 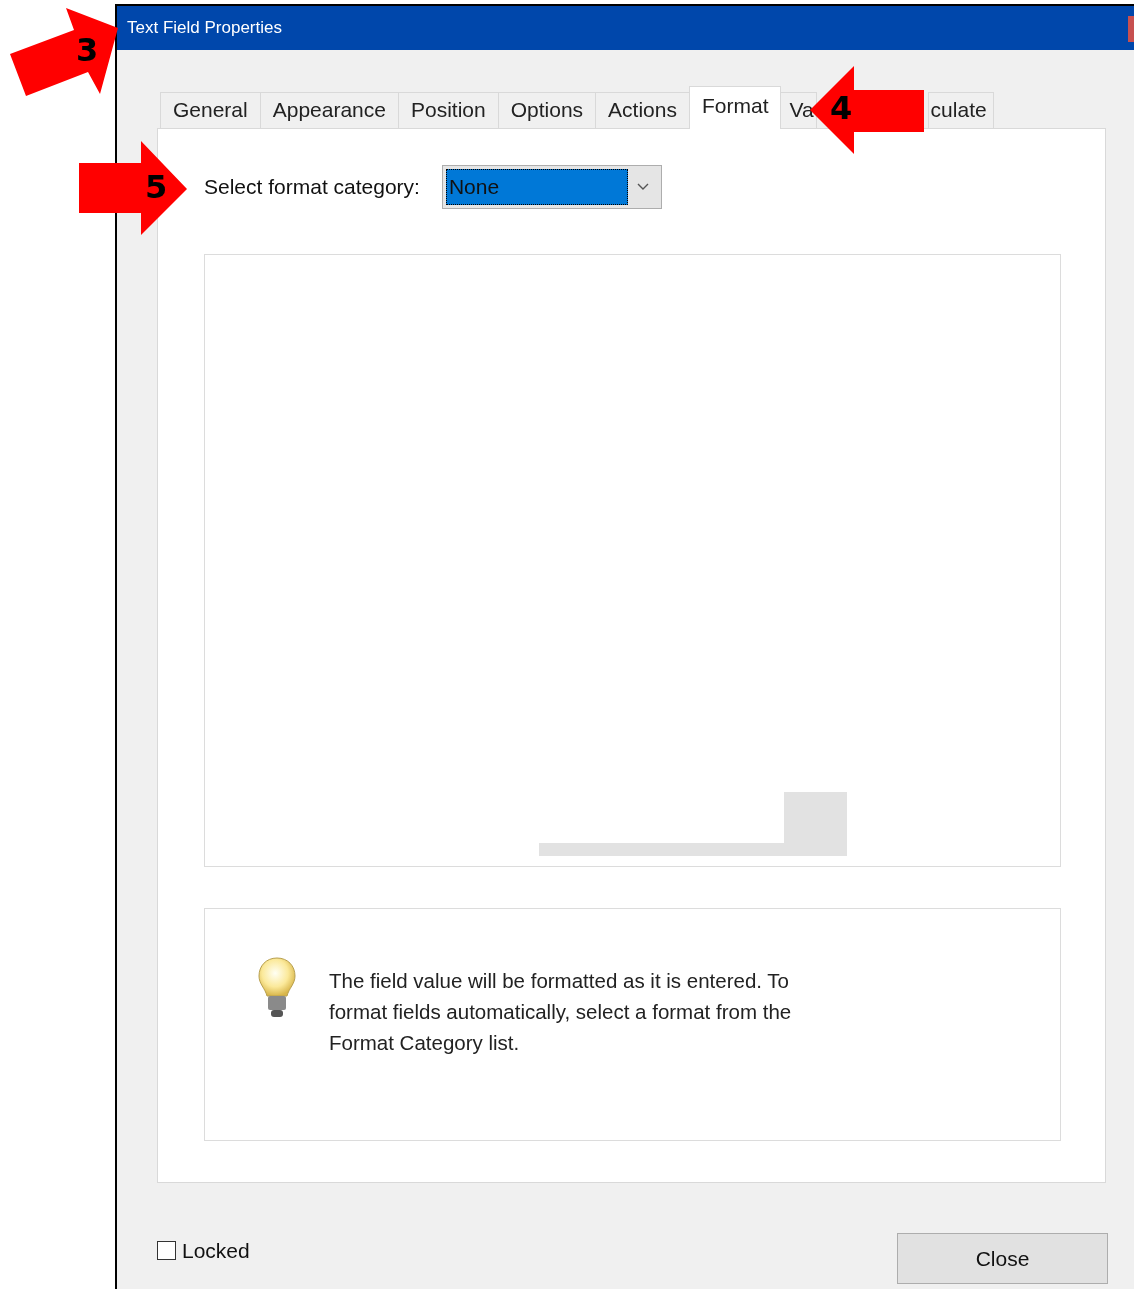 I want to click on tab: culate, so click(x=960, y=110).